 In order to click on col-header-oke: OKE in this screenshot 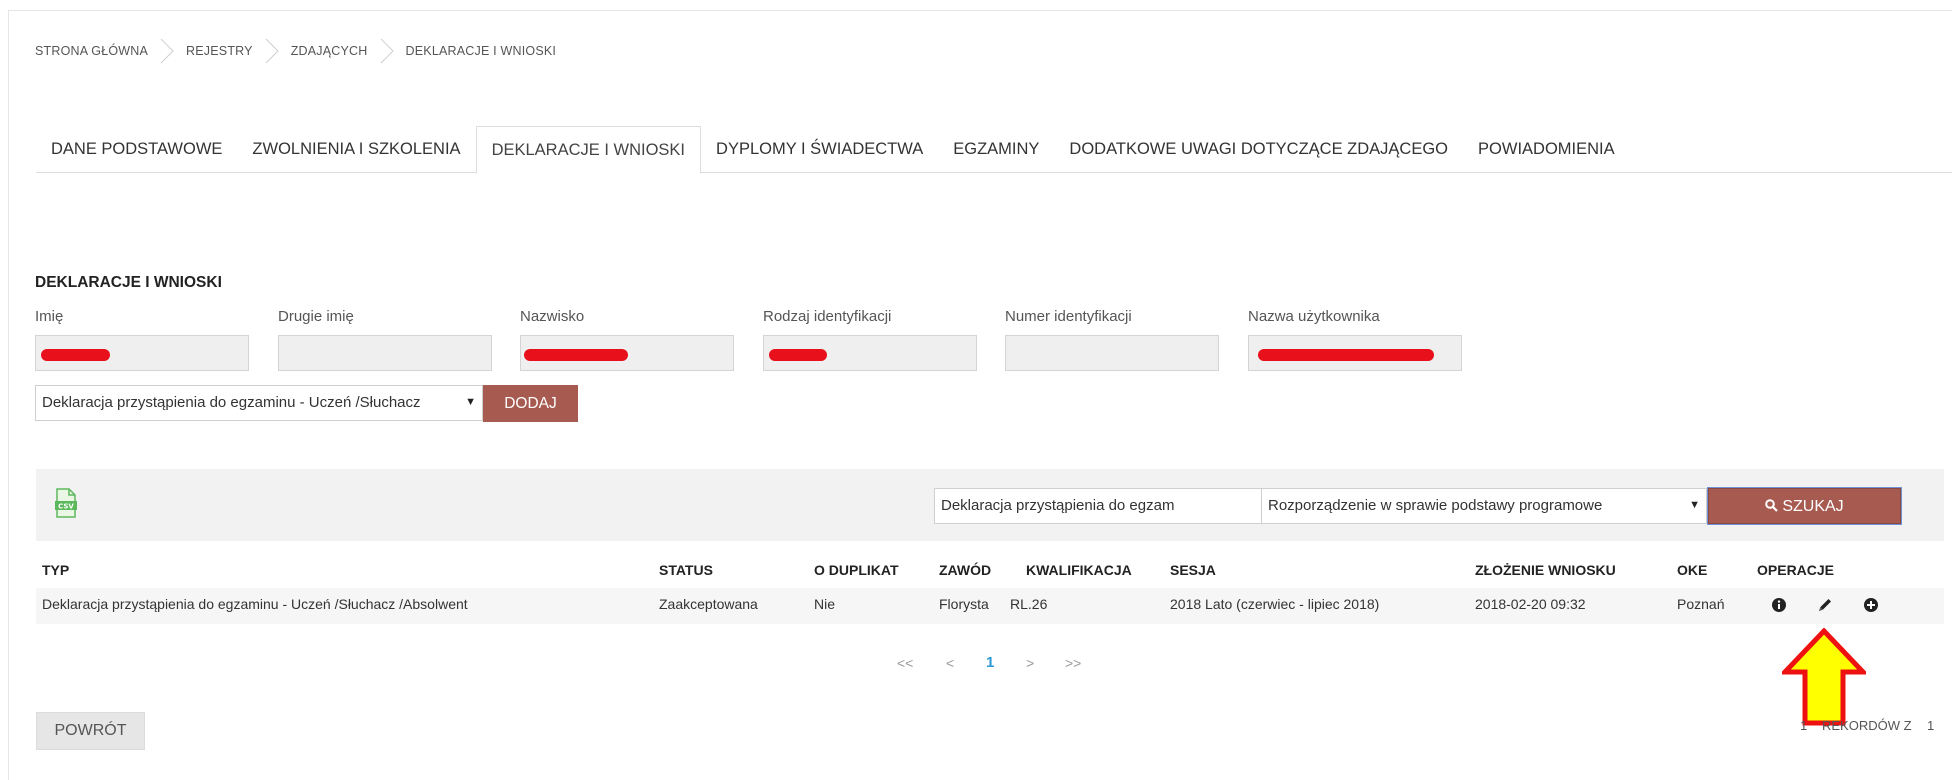, I will do `click(1692, 570)`.